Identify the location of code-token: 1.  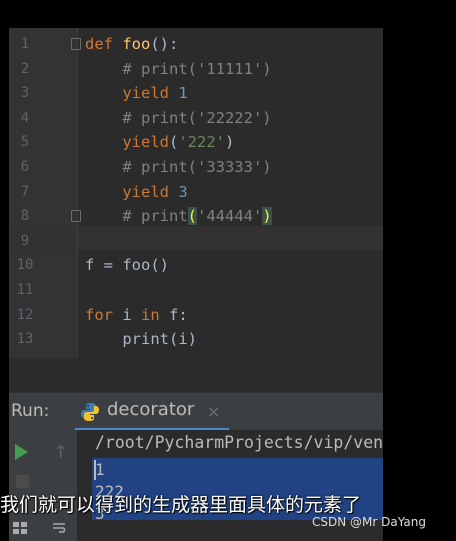
(183, 93).